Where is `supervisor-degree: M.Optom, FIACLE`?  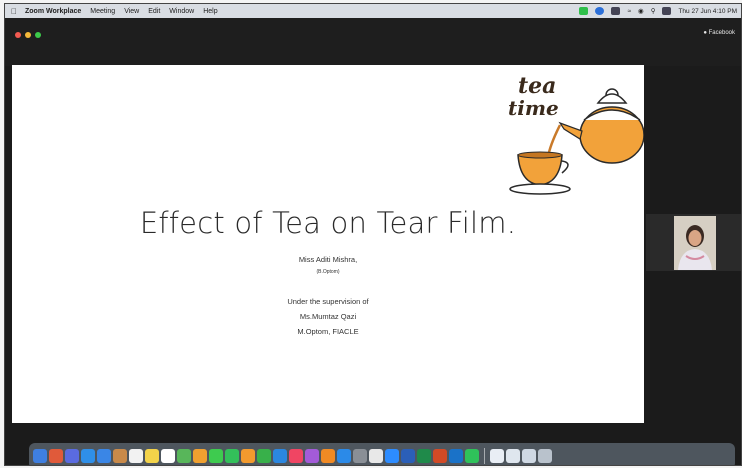
supervisor-degree: M.Optom, FIACLE is located at coordinates (328, 331).